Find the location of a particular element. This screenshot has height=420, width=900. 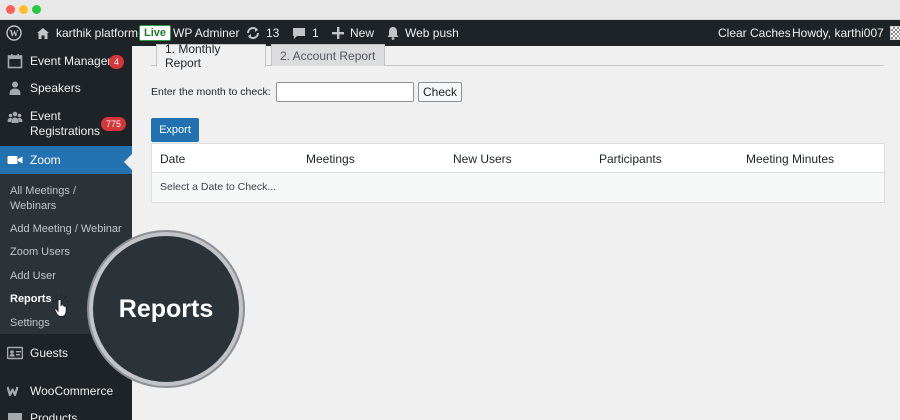

sidebar-item-woocommerce: WooCommerce is located at coordinates (66, 391).